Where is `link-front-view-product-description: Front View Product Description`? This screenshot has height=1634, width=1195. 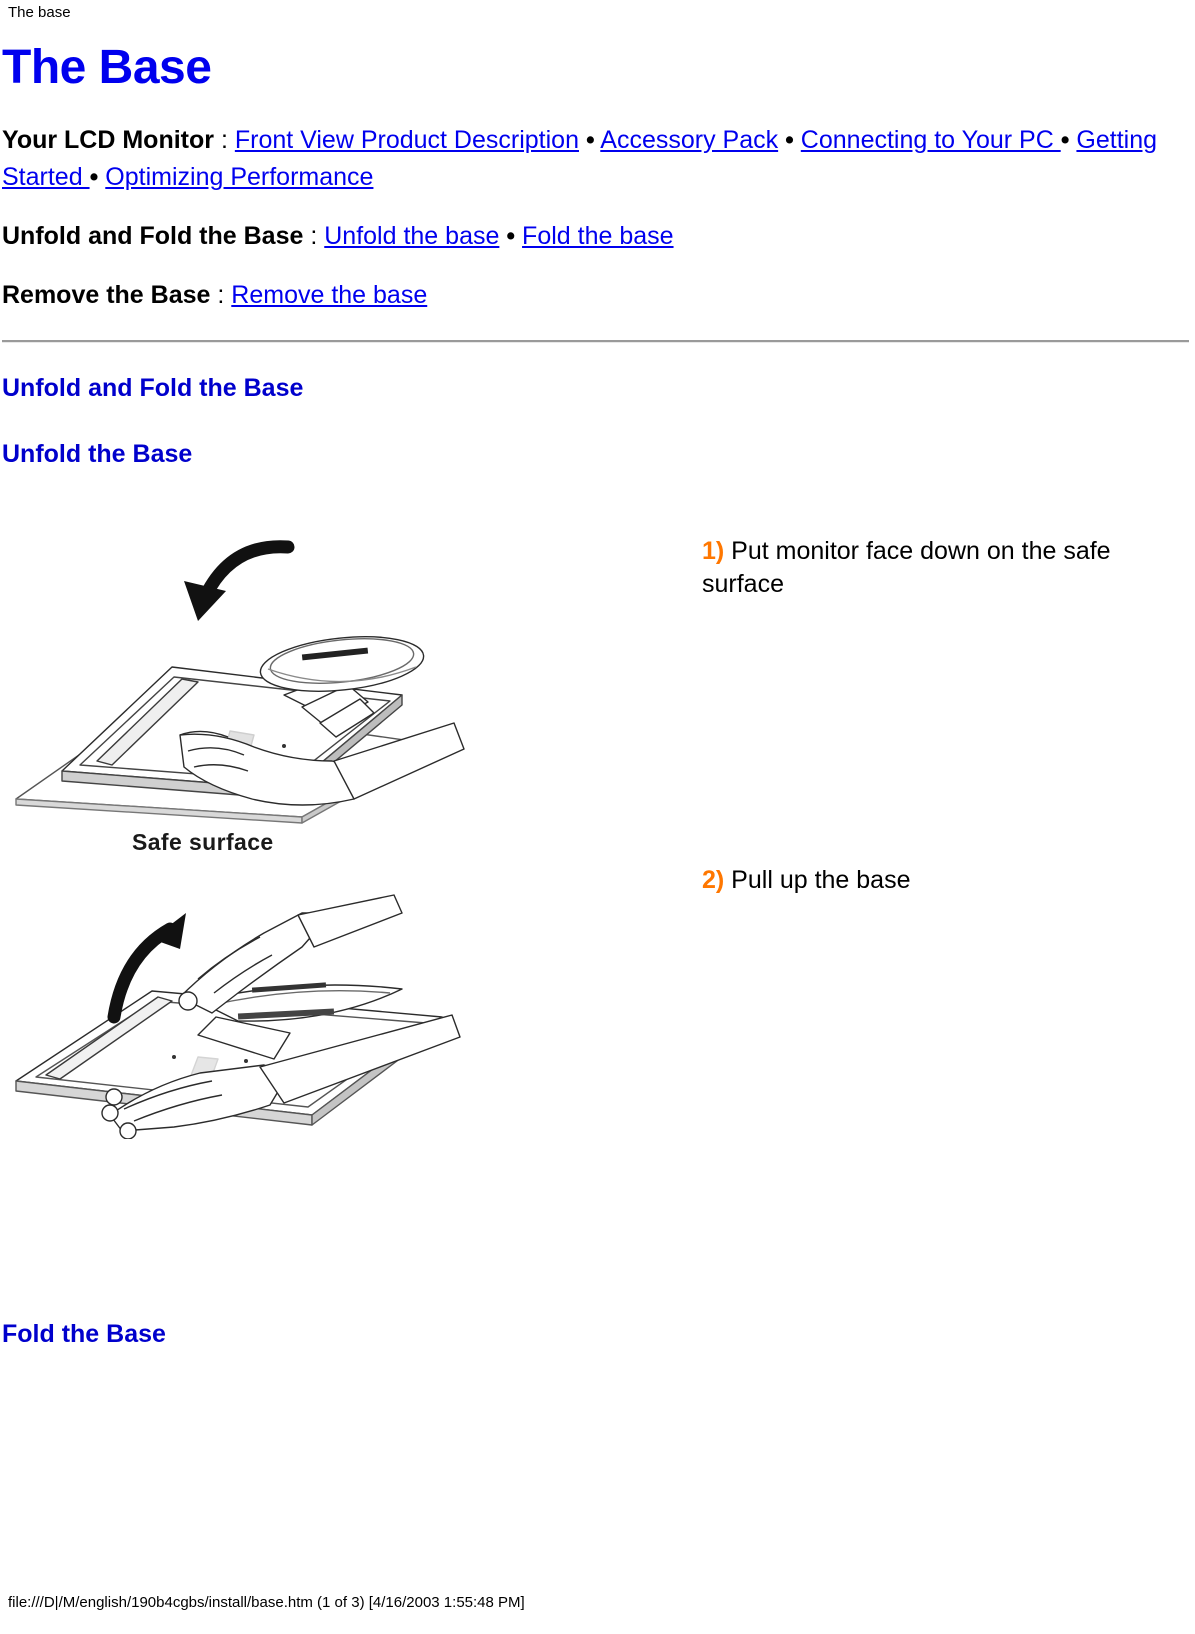
link-front-view-product-description: Front View Product Description is located at coordinates (407, 140).